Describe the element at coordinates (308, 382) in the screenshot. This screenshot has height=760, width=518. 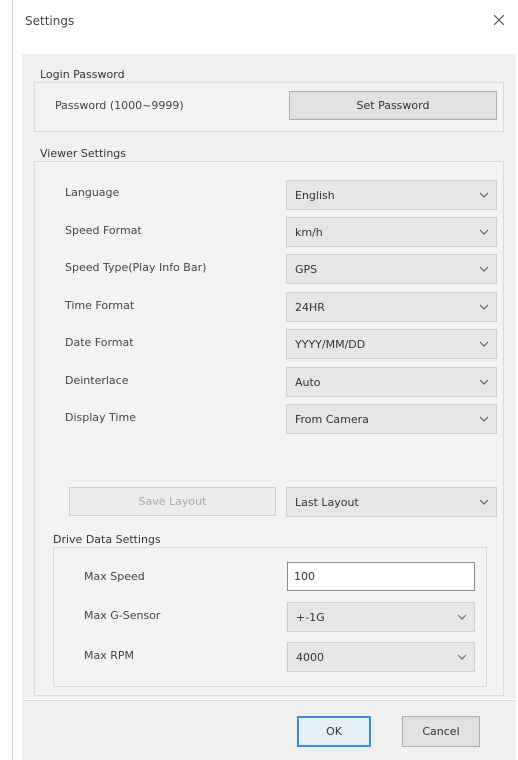
I see `deinterlace-value: Auto` at that location.